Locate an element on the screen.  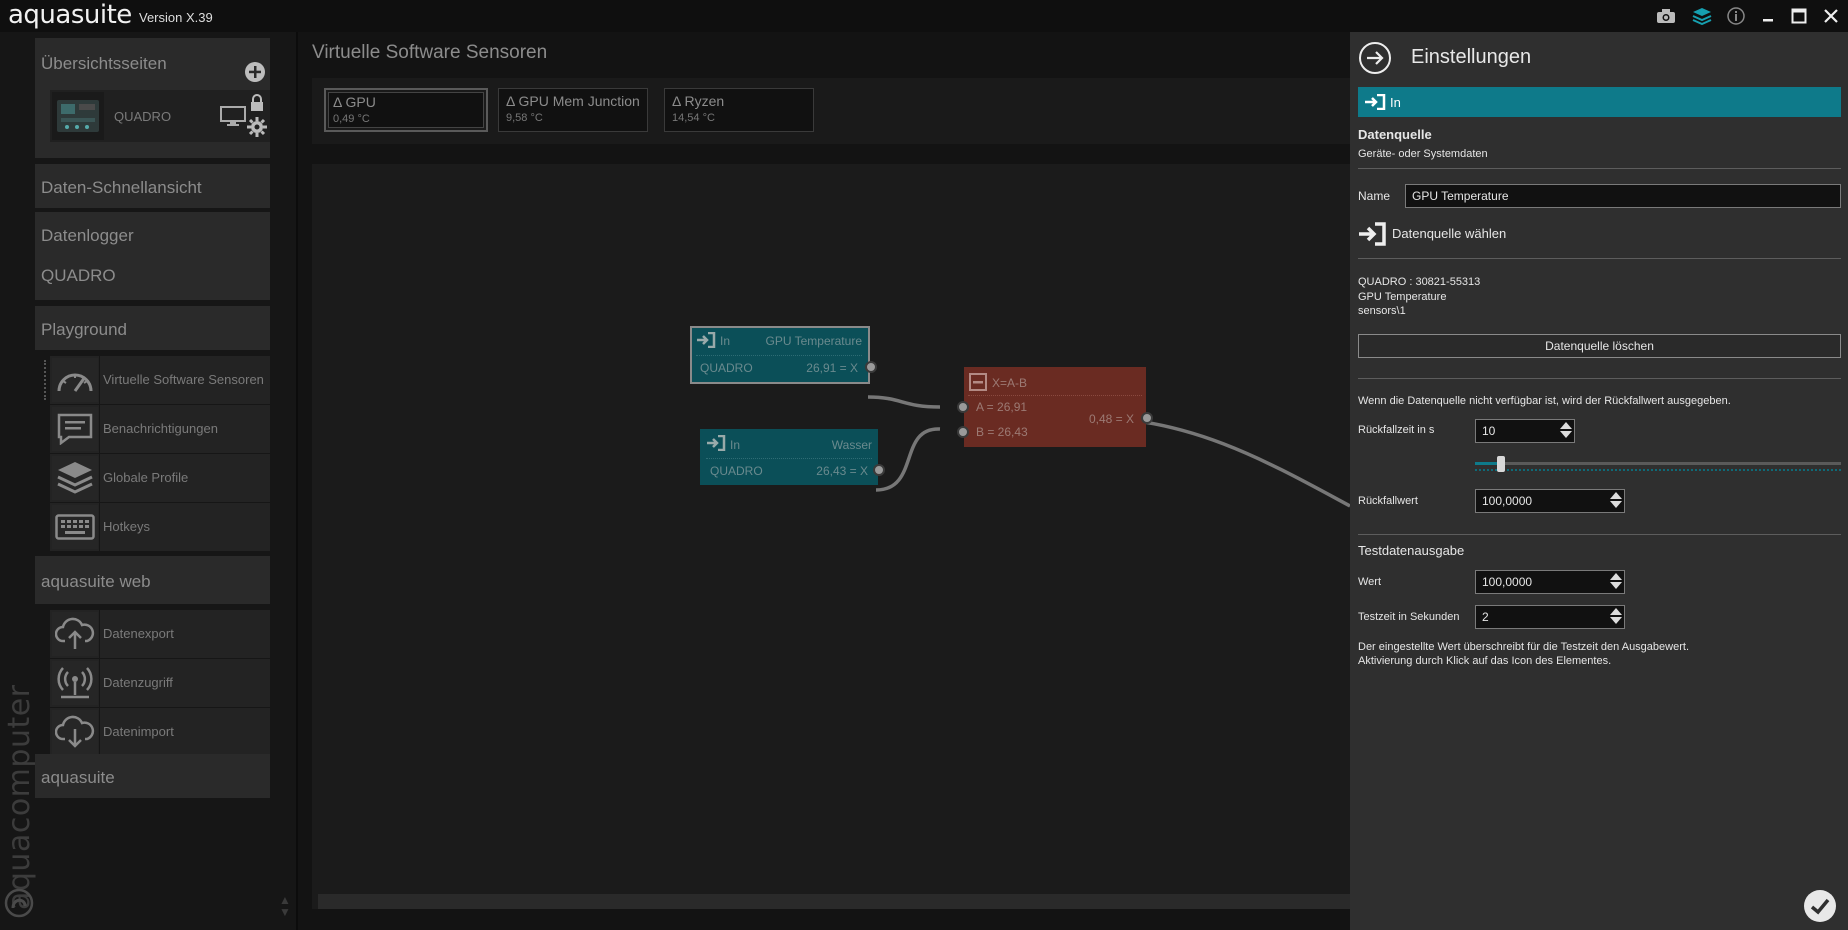
layers-icon is located at coordinates (1702, 16).